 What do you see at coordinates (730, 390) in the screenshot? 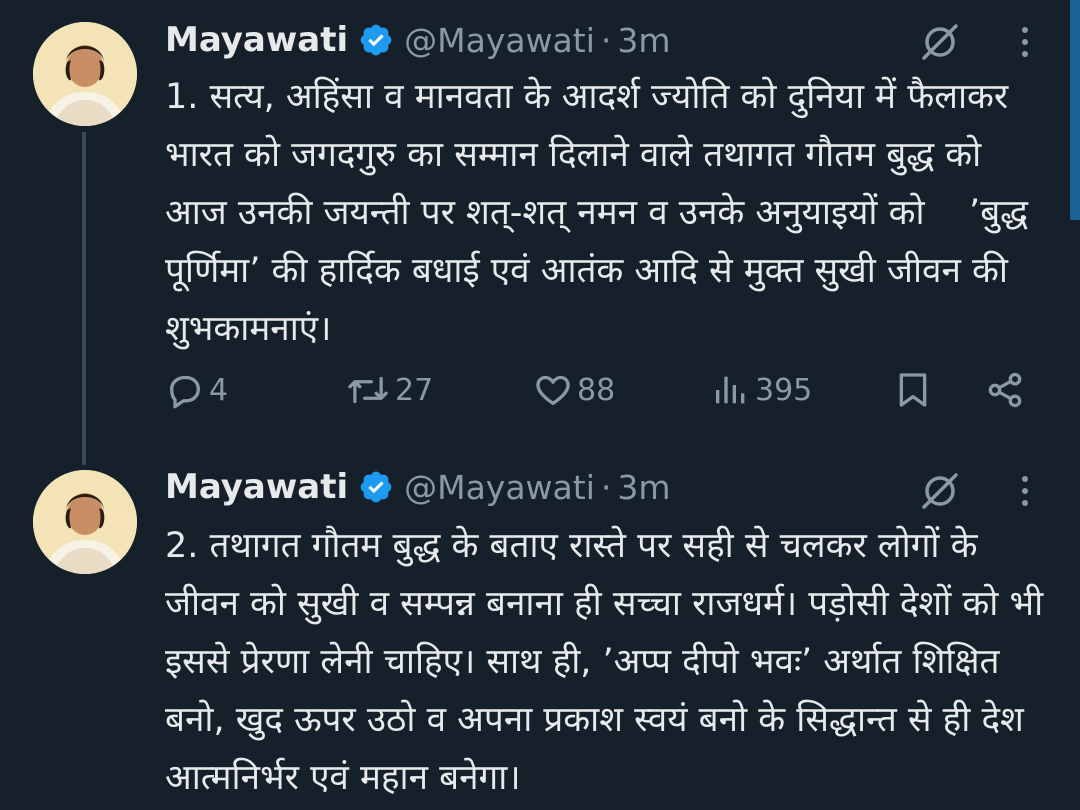
I see `views-chart-icon` at bounding box center [730, 390].